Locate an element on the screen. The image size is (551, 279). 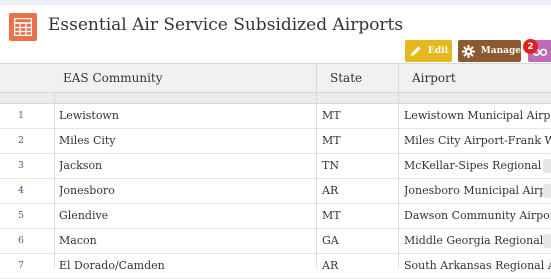
cell-airport: Lewistown Municipal Airport is located at coordinates (477, 115).